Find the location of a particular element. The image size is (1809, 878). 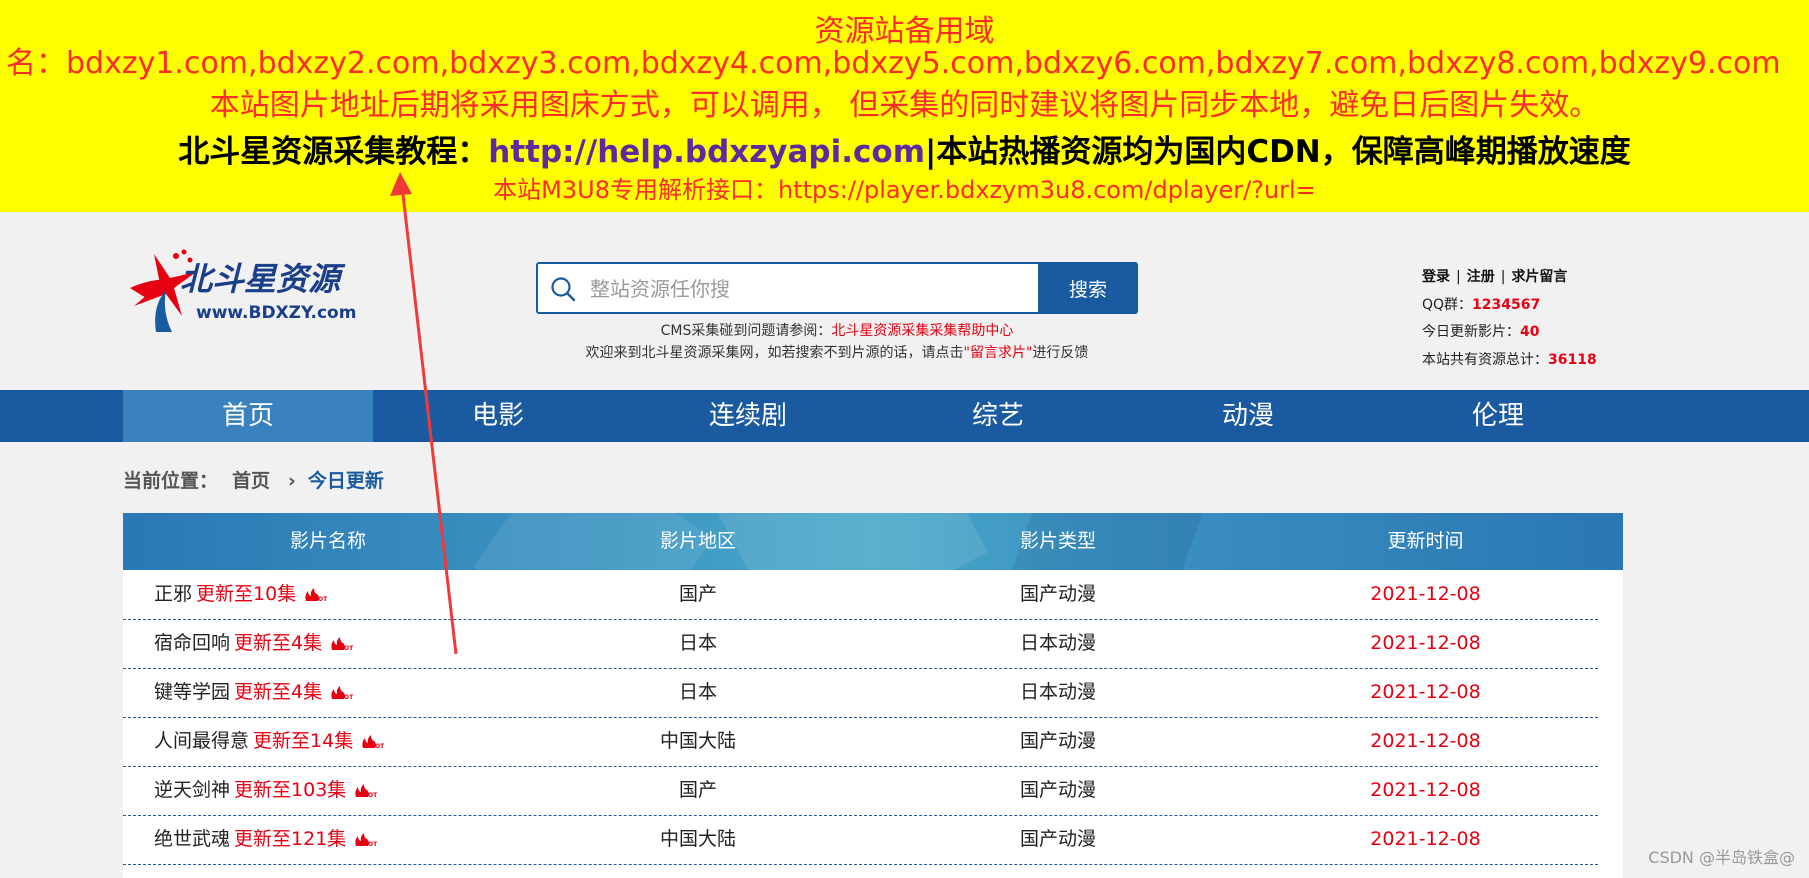

today-label: 今日更新影片： is located at coordinates (1471, 332).